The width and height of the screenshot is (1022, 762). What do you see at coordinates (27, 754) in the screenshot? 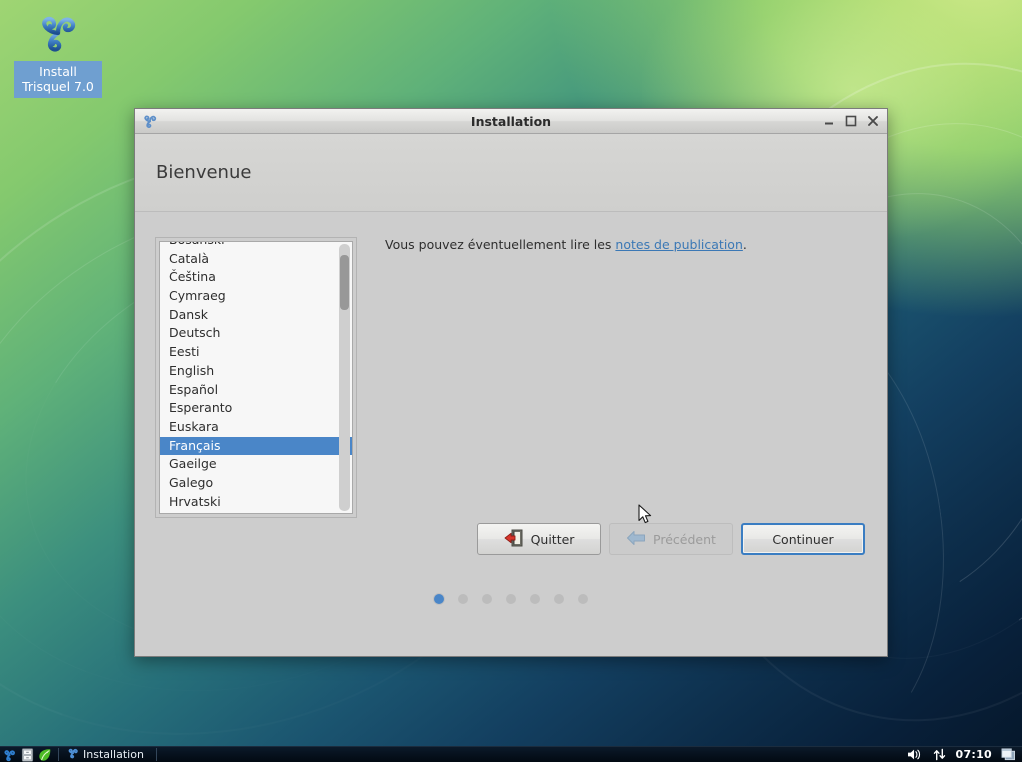
I see `file-manager-icon` at bounding box center [27, 754].